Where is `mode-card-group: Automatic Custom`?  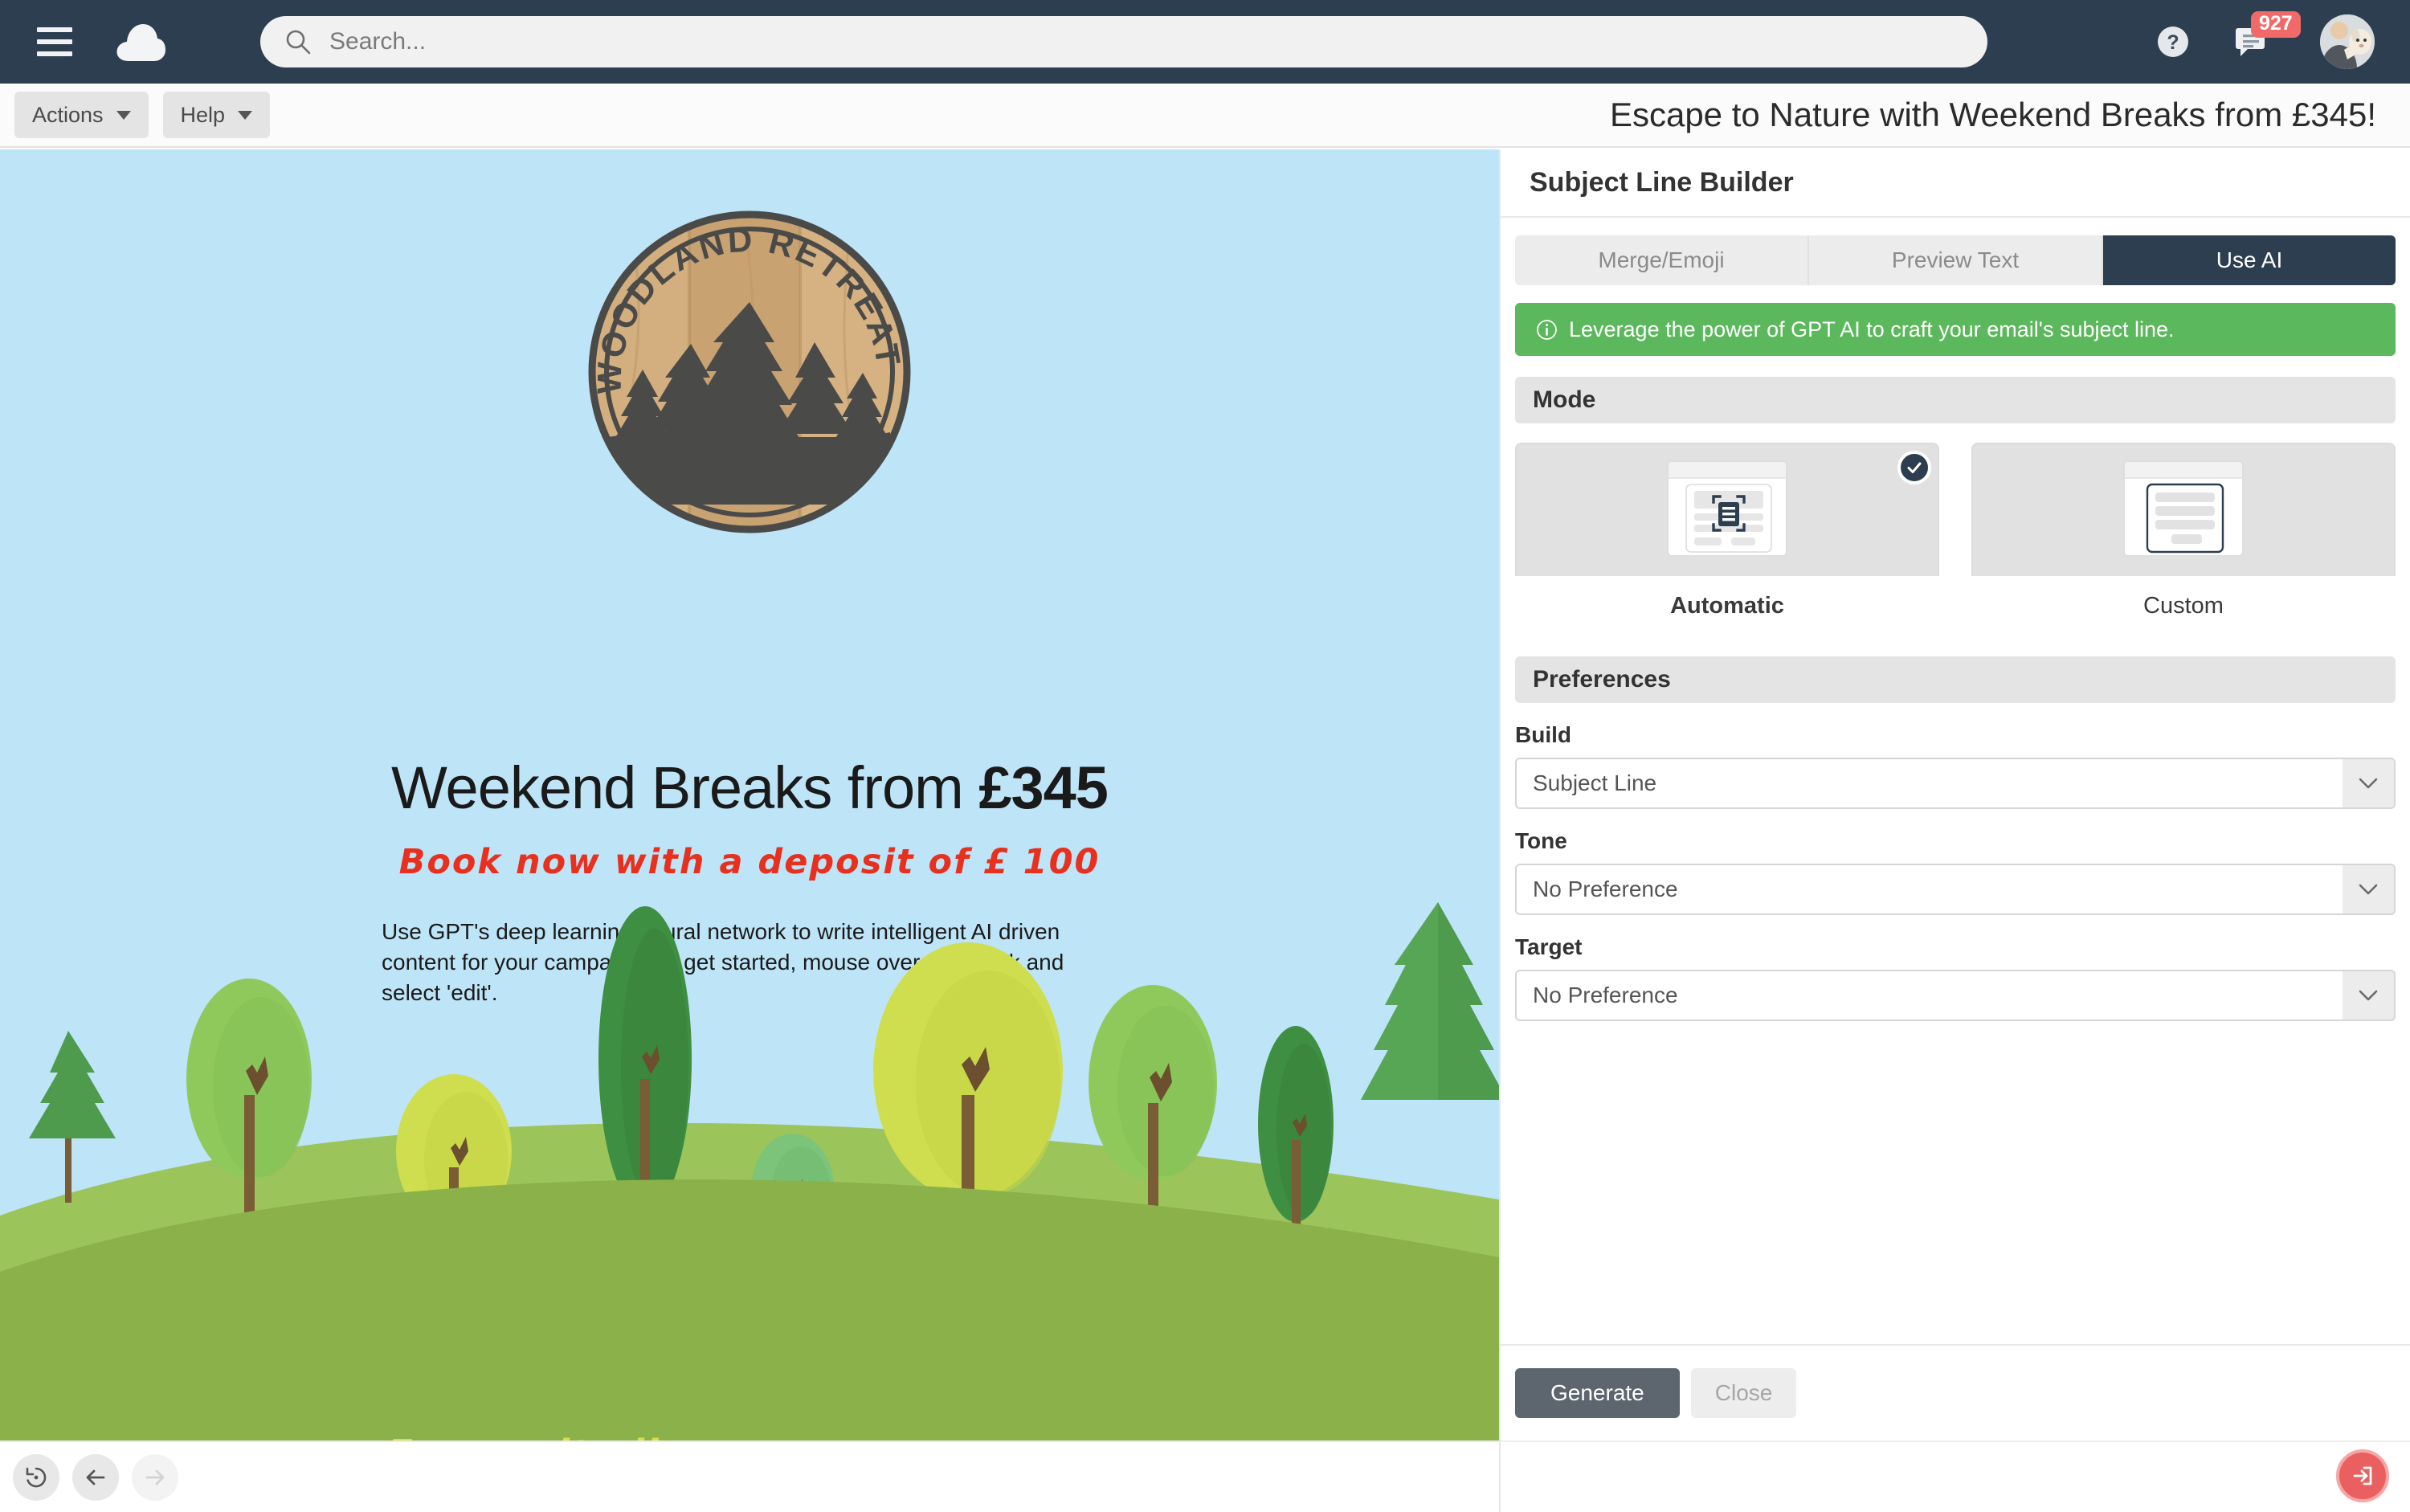 mode-card-group: Automatic Custom is located at coordinates (1956, 539).